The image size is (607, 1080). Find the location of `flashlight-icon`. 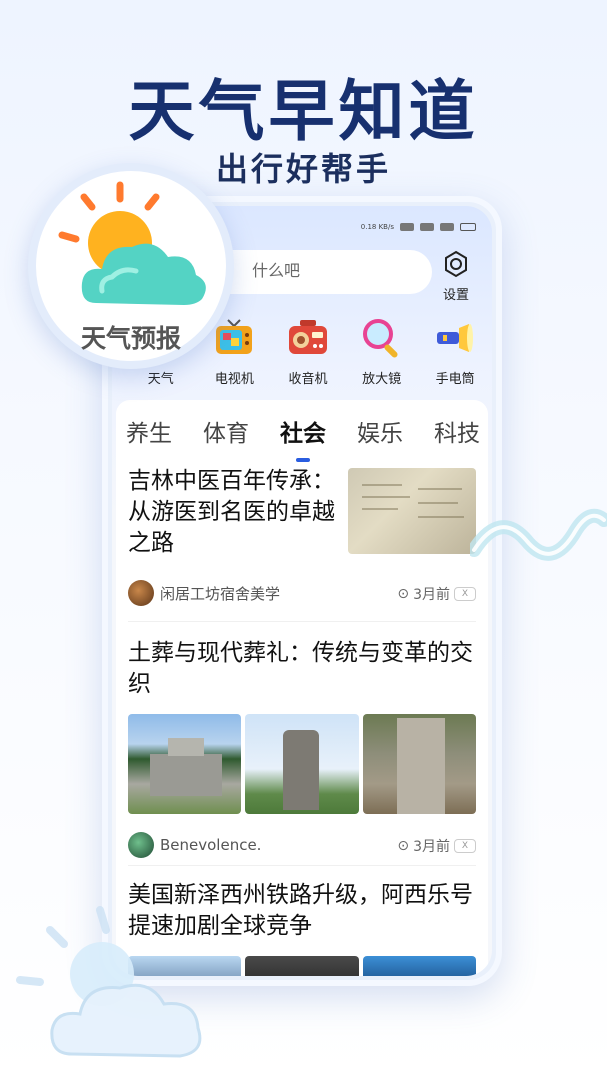

flashlight-icon is located at coordinates (455, 338).